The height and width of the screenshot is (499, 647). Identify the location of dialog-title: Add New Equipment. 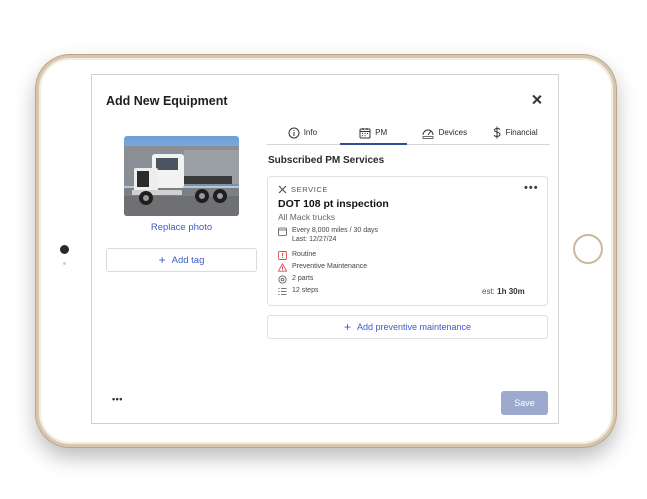
(167, 101).